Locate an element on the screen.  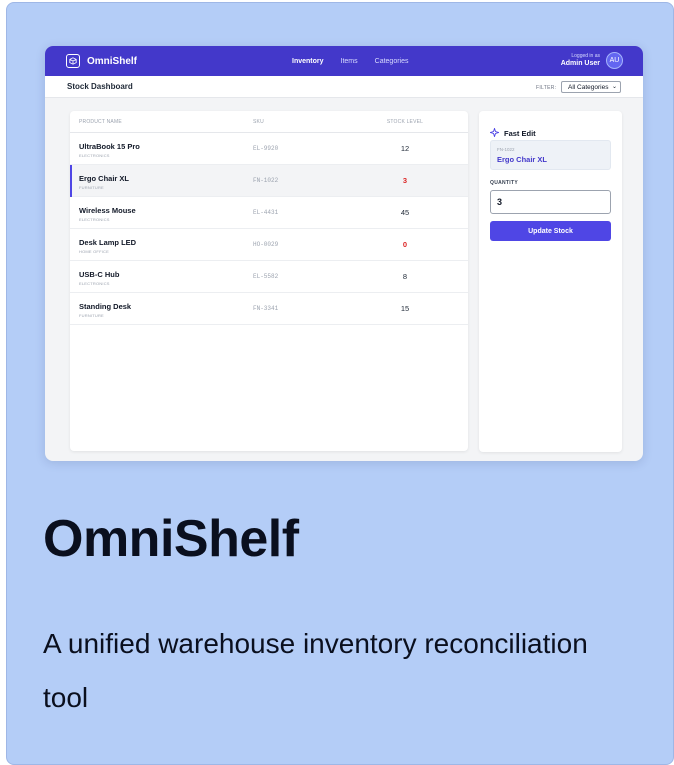
hero-title: OmniShelf is located at coordinates (171, 539).